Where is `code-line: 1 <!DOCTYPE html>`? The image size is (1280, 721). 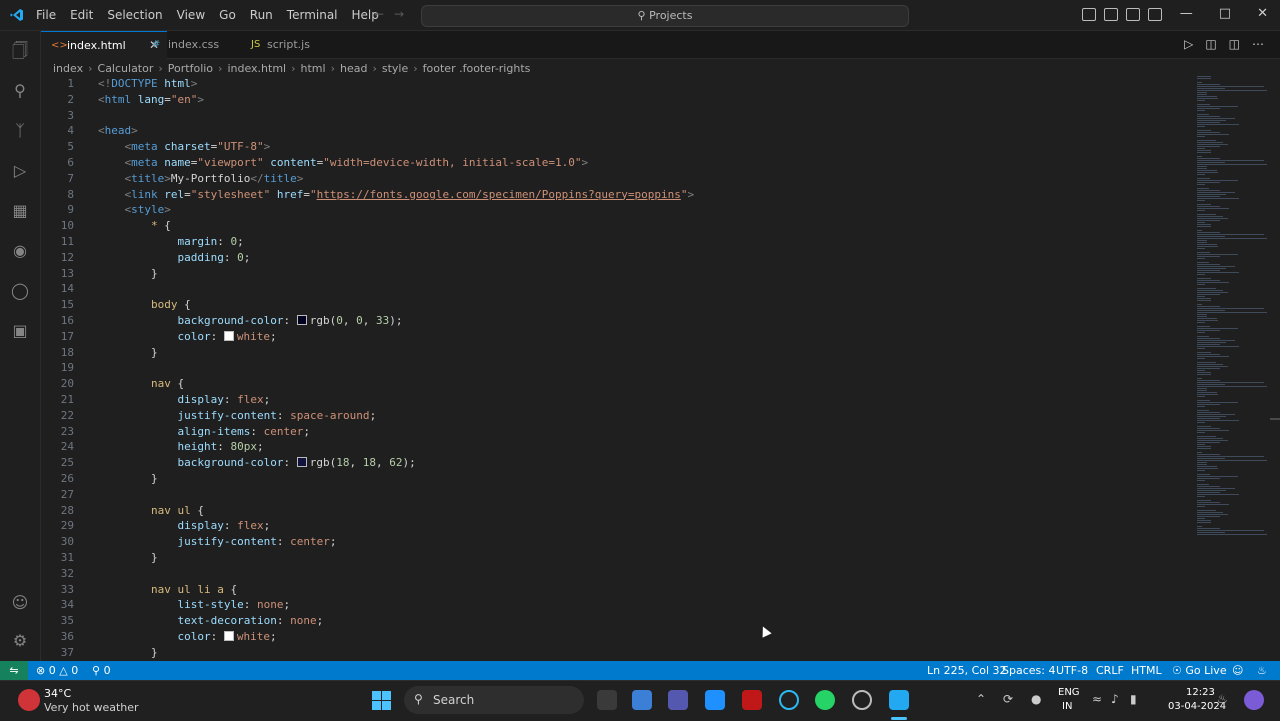 code-line: 1 <!DOCTYPE html> is located at coordinates (616, 84).